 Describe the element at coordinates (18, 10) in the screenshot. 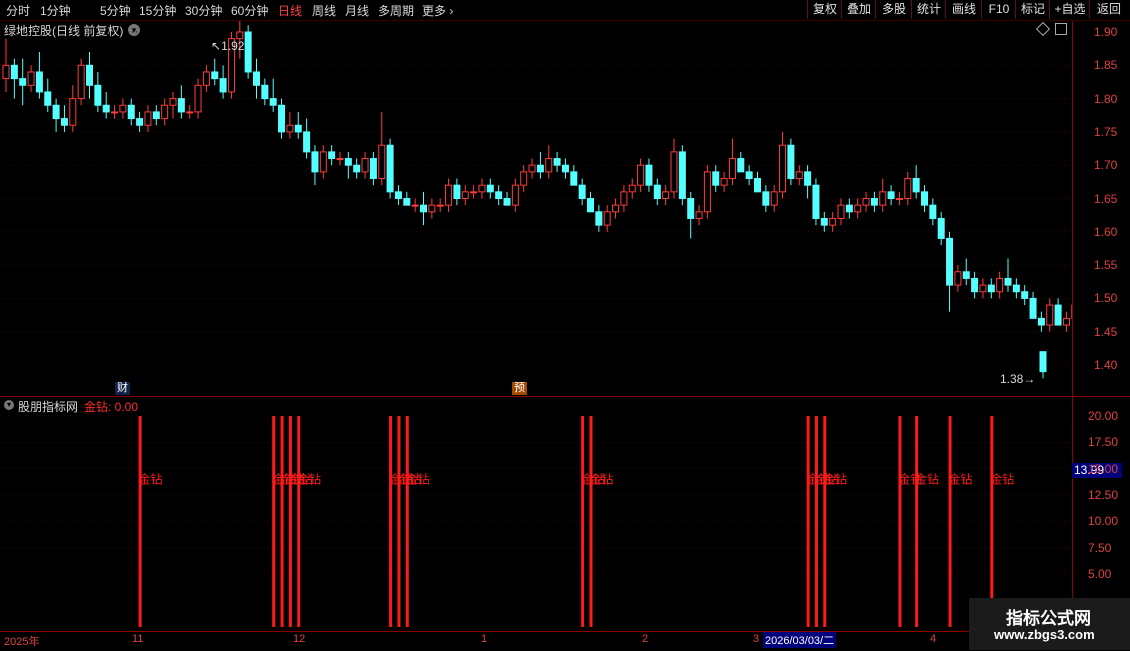

I see `period-tab: 分时` at that location.